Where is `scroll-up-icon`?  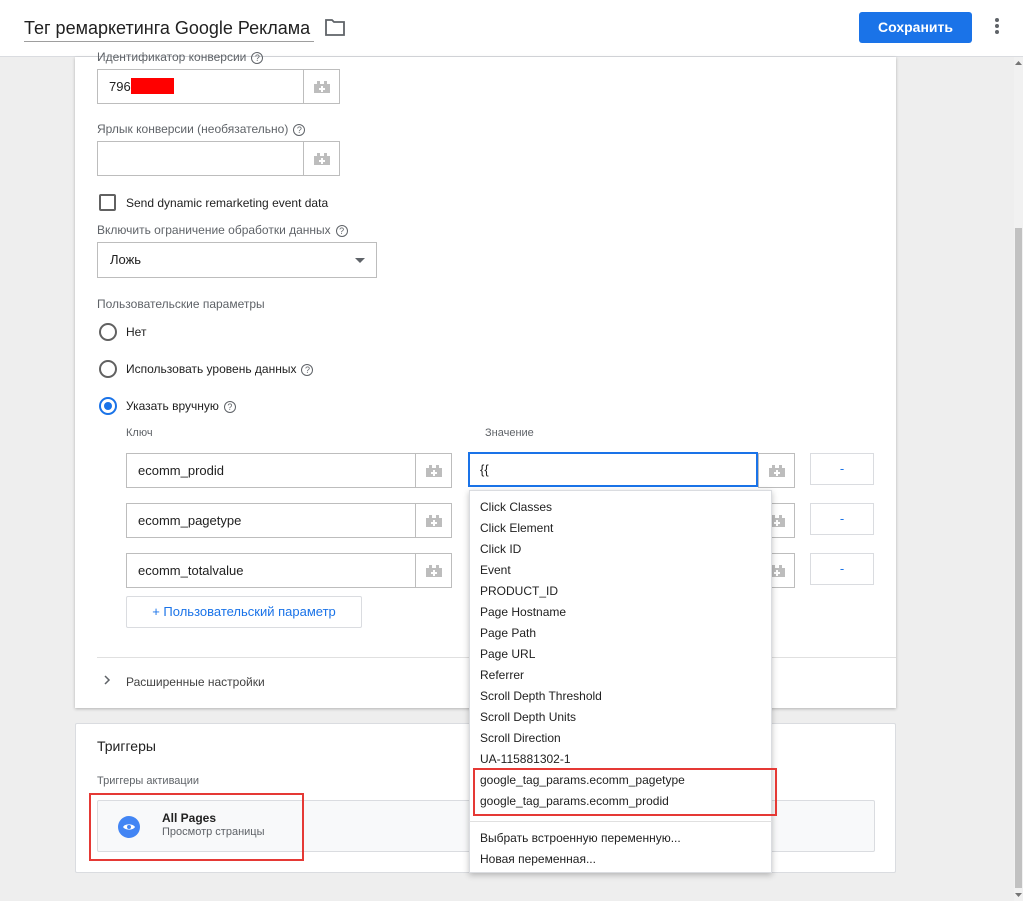
scroll-up-icon is located at coordinates (1018, 63).